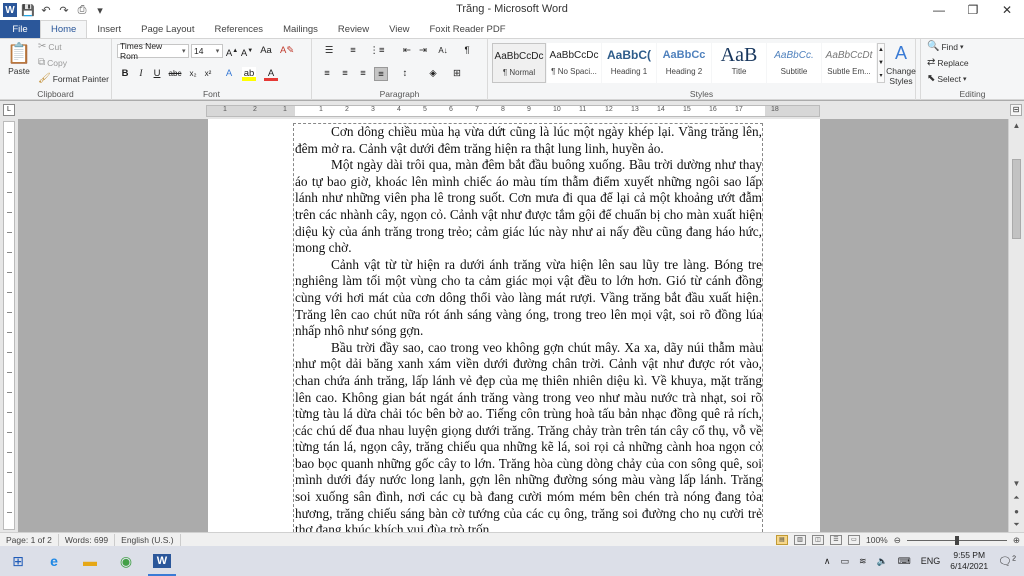 This screenshot has width=1024, height=576. I want to click on wifi-icon: ≋, so click(863, 561).